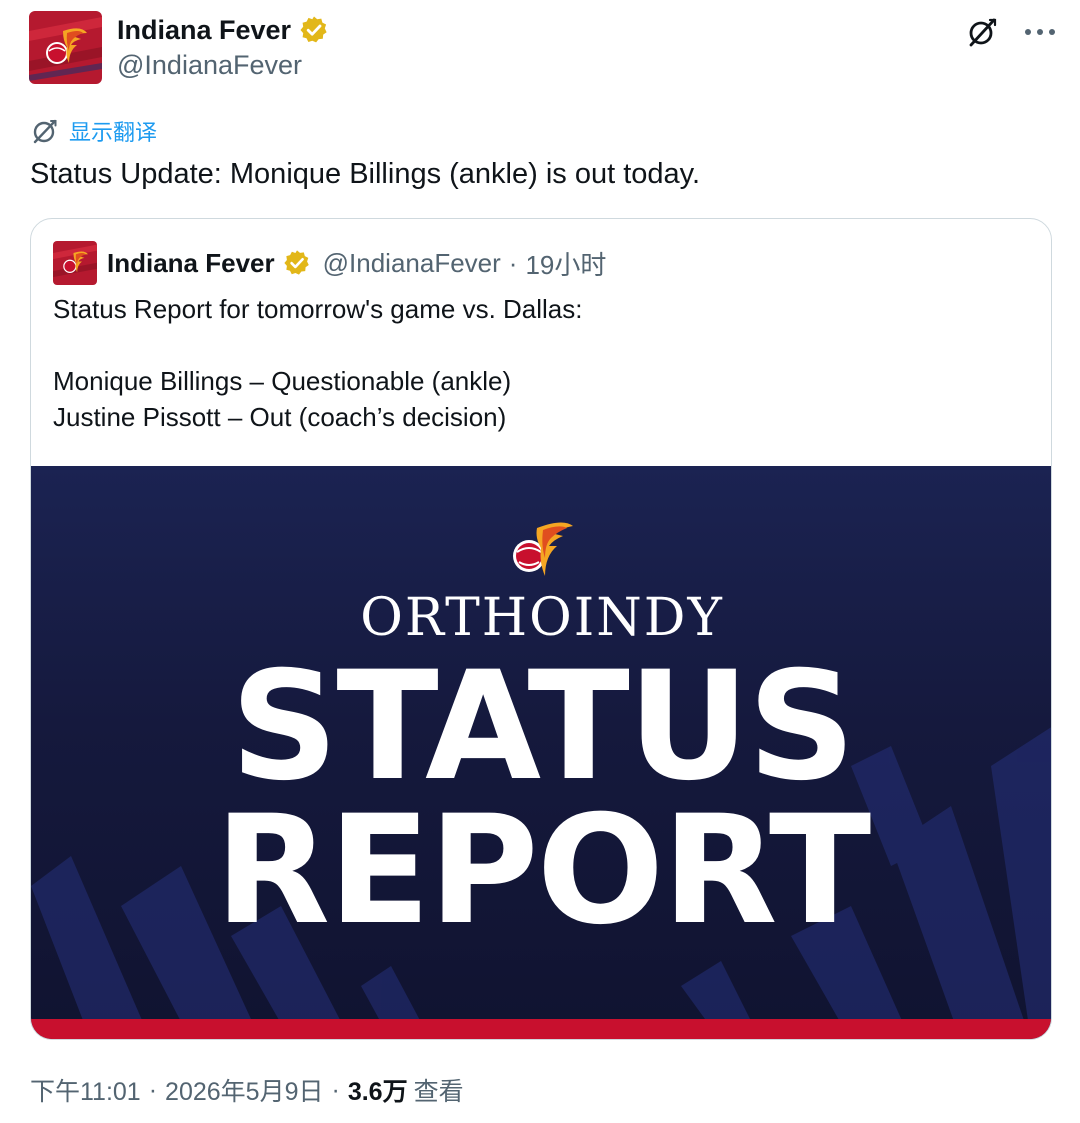  I want to click on tweet-time: 下午11:01, so click(85, 1090).